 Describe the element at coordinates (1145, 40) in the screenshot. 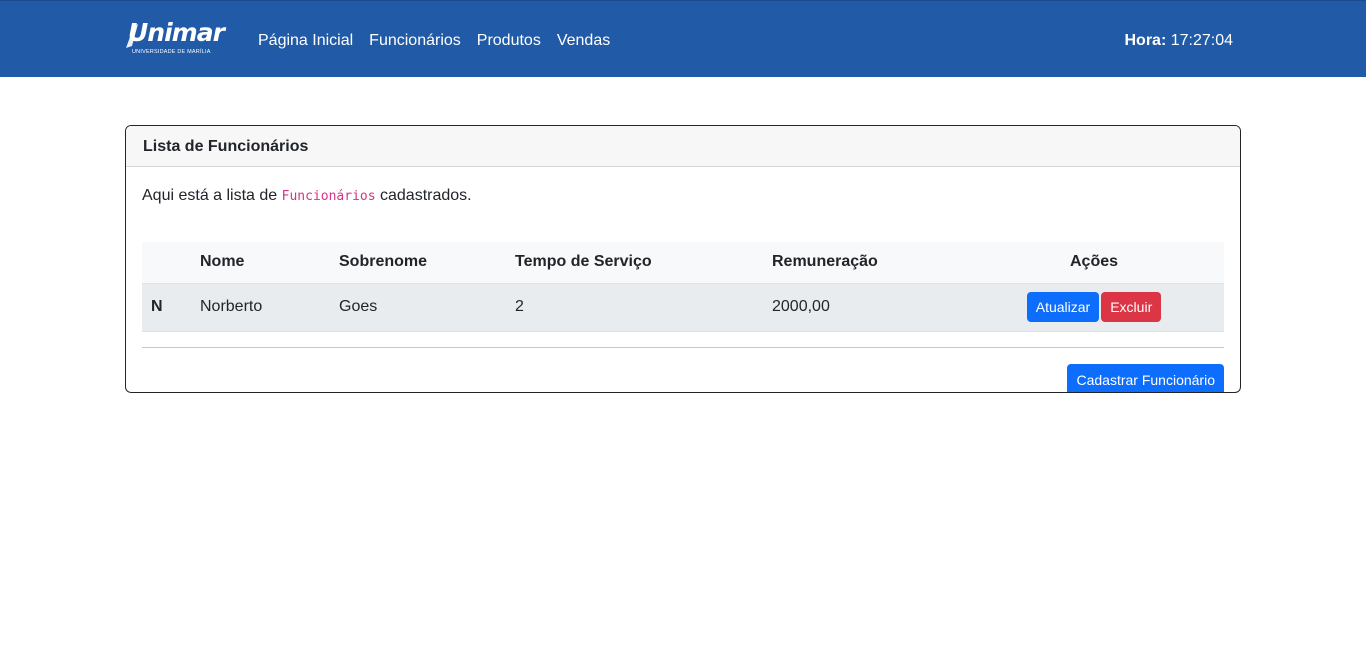

I see `clock-label: Hora:` at that location.